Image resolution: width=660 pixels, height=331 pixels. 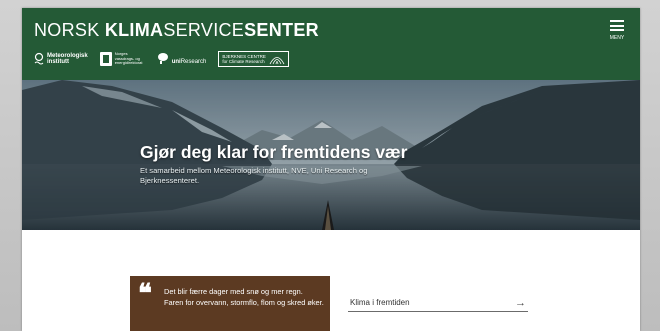 I want to click on partner-bjerknes-logo: BJERKNES CENTRE for Climate Research, so click(x=253, y=59).